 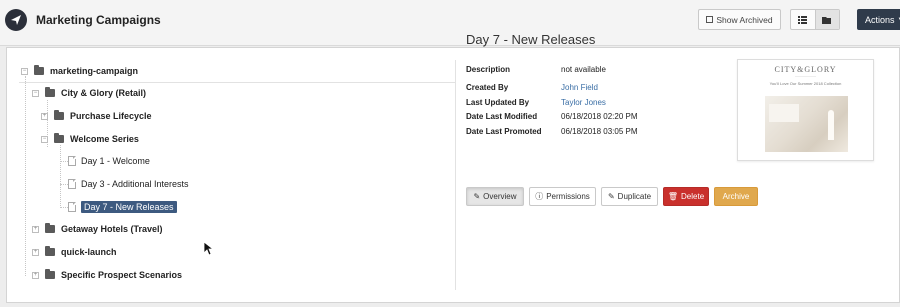 I want to click on last-updated-by-link: Taylor Jones, so click(x=583, y=102).